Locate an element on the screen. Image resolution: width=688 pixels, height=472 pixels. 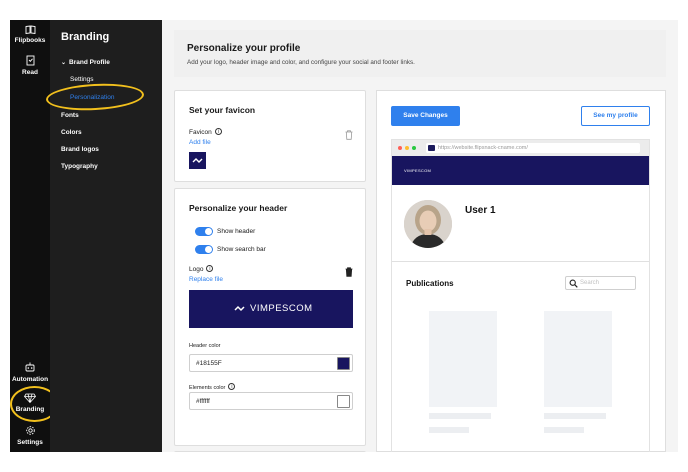
avatar is located at coordinates (428, 224).